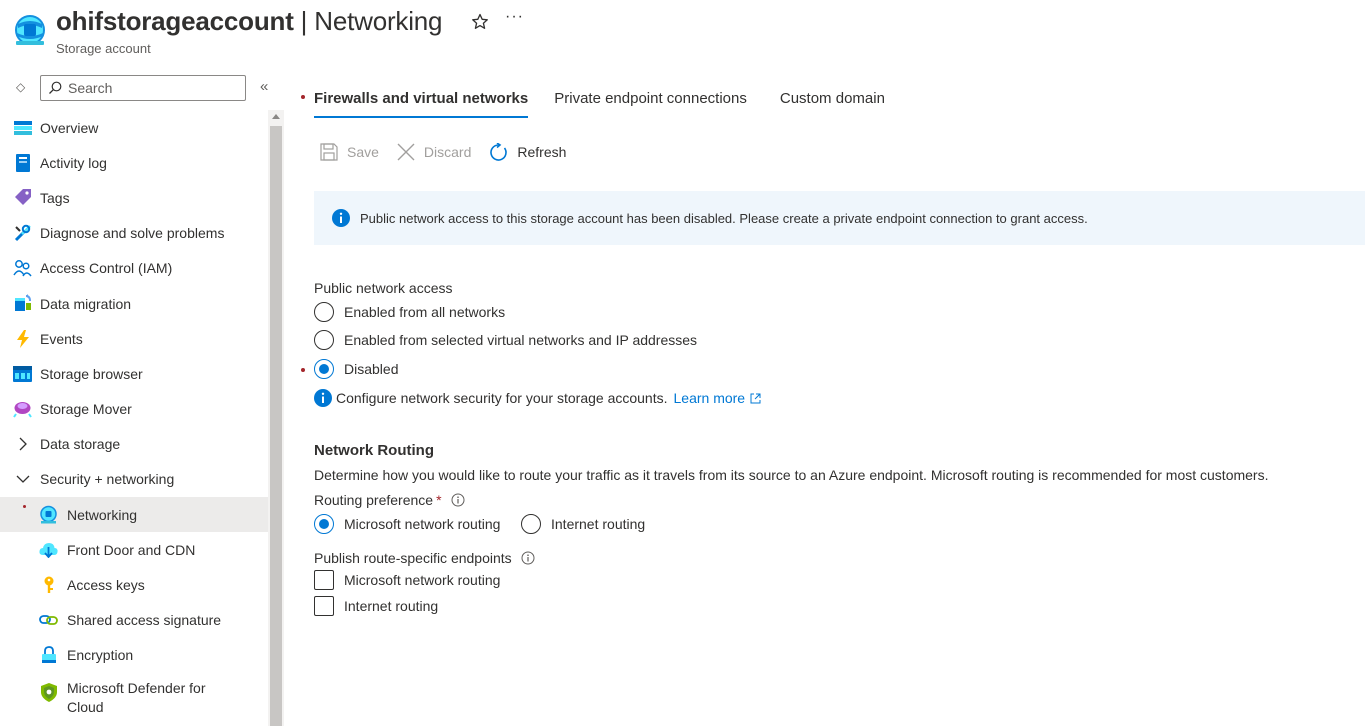 The height and width of the screenshot is (726, 1365). I want to click on sidebar-item-label: Access Control (IAM), so click(106, 268).